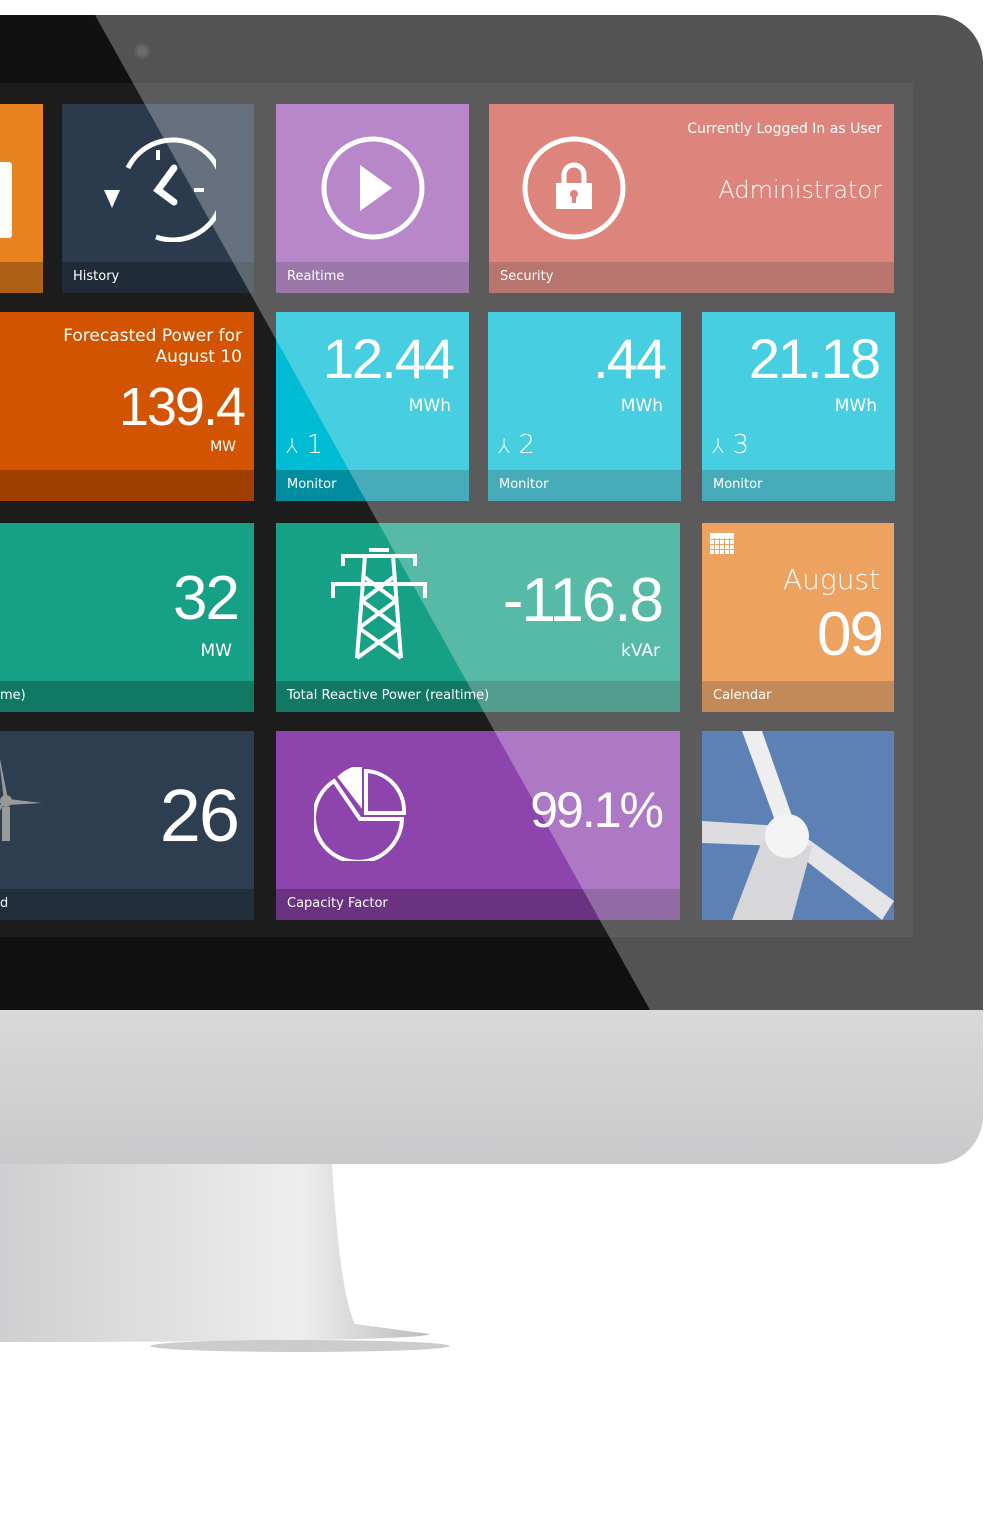 This screenshot has height=1523, width=1000. I want to click on monitor-tile-3: 21.18 MWh ⅄ 3 Monitor, so click(798, 406).